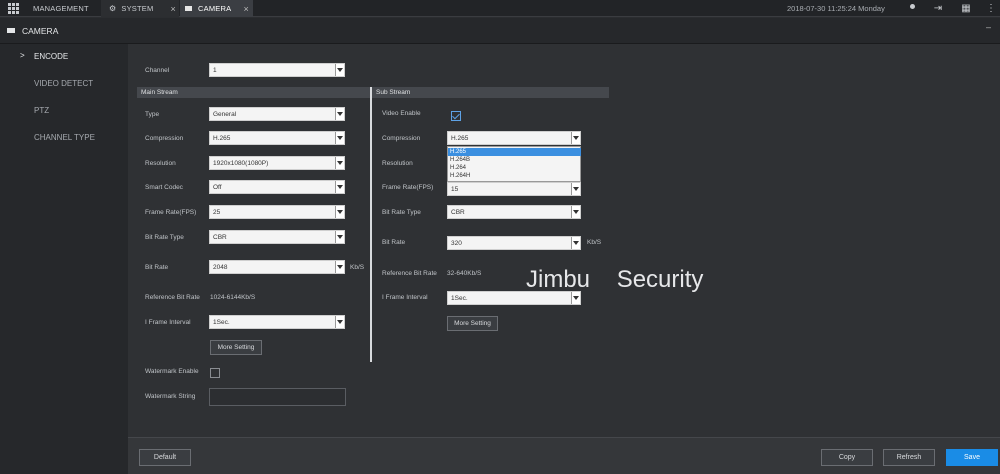 This screenshot has height=474, width=1000. I want to click on i-frame-interval-select: 1Sec., so click(277, 322).